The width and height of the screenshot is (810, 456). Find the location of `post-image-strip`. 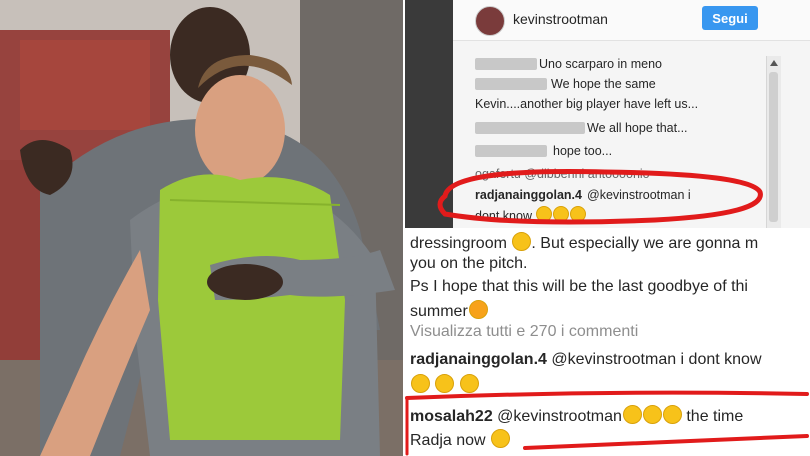

post-image-strip is located at coordinates (429, 114).